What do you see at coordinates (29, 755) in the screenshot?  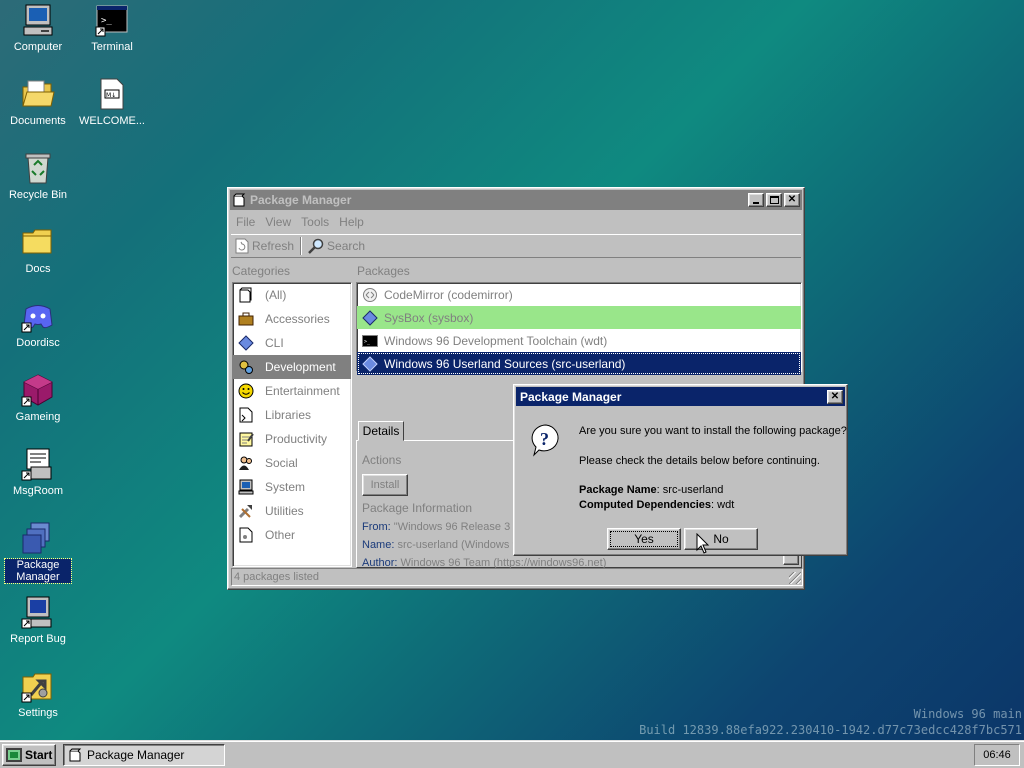 I see `start-button: Start` at bounding box center [29, 755].